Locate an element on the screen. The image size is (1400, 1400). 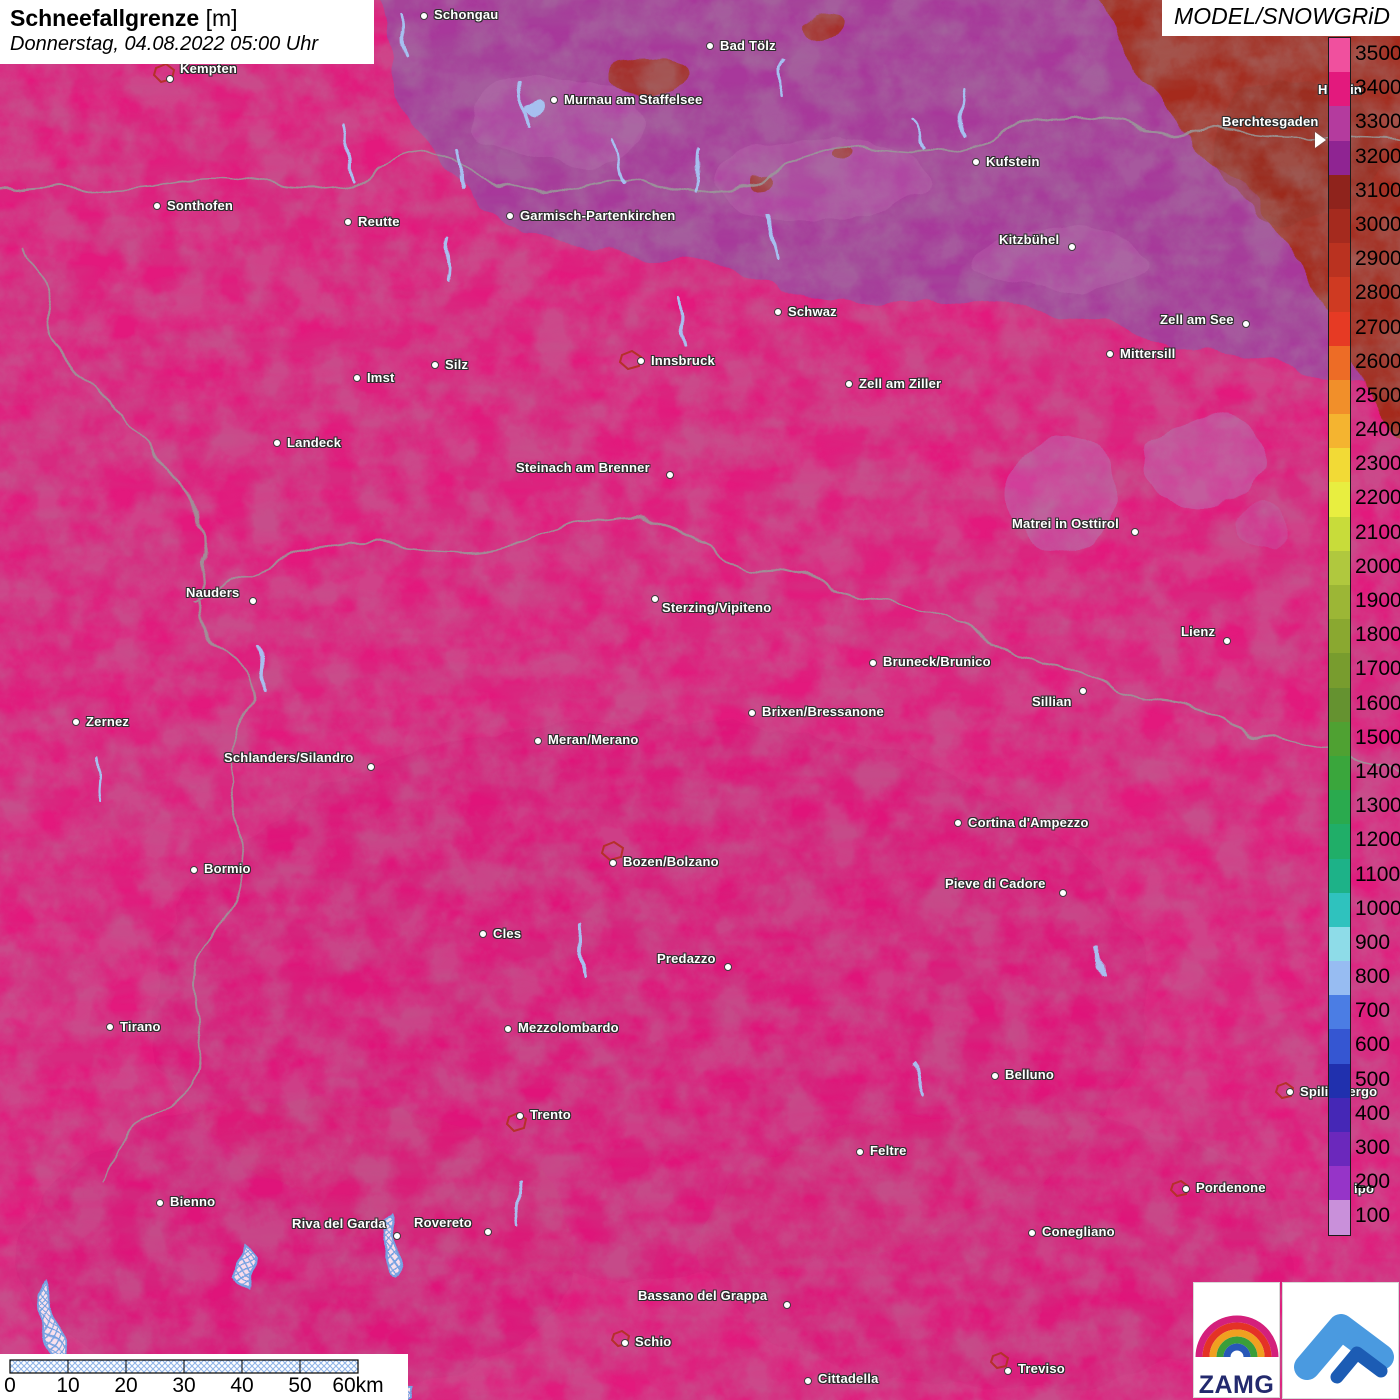
city-label: Bassano del Grappa is located at coordinates (703, 1295).